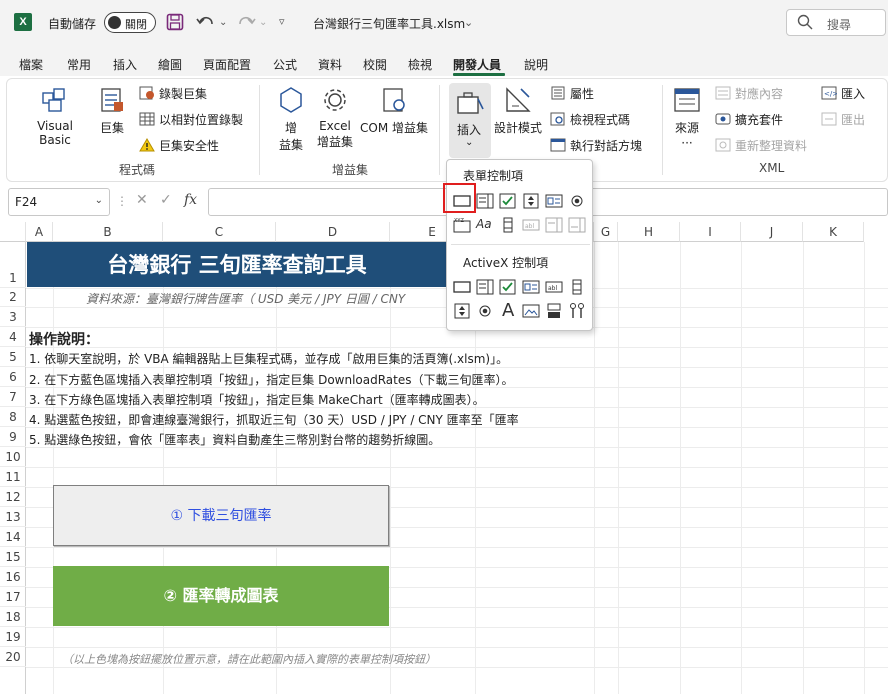  Describe the element at coordinates (649, 232) in the screenshot. I see `column-header: H` at that location.